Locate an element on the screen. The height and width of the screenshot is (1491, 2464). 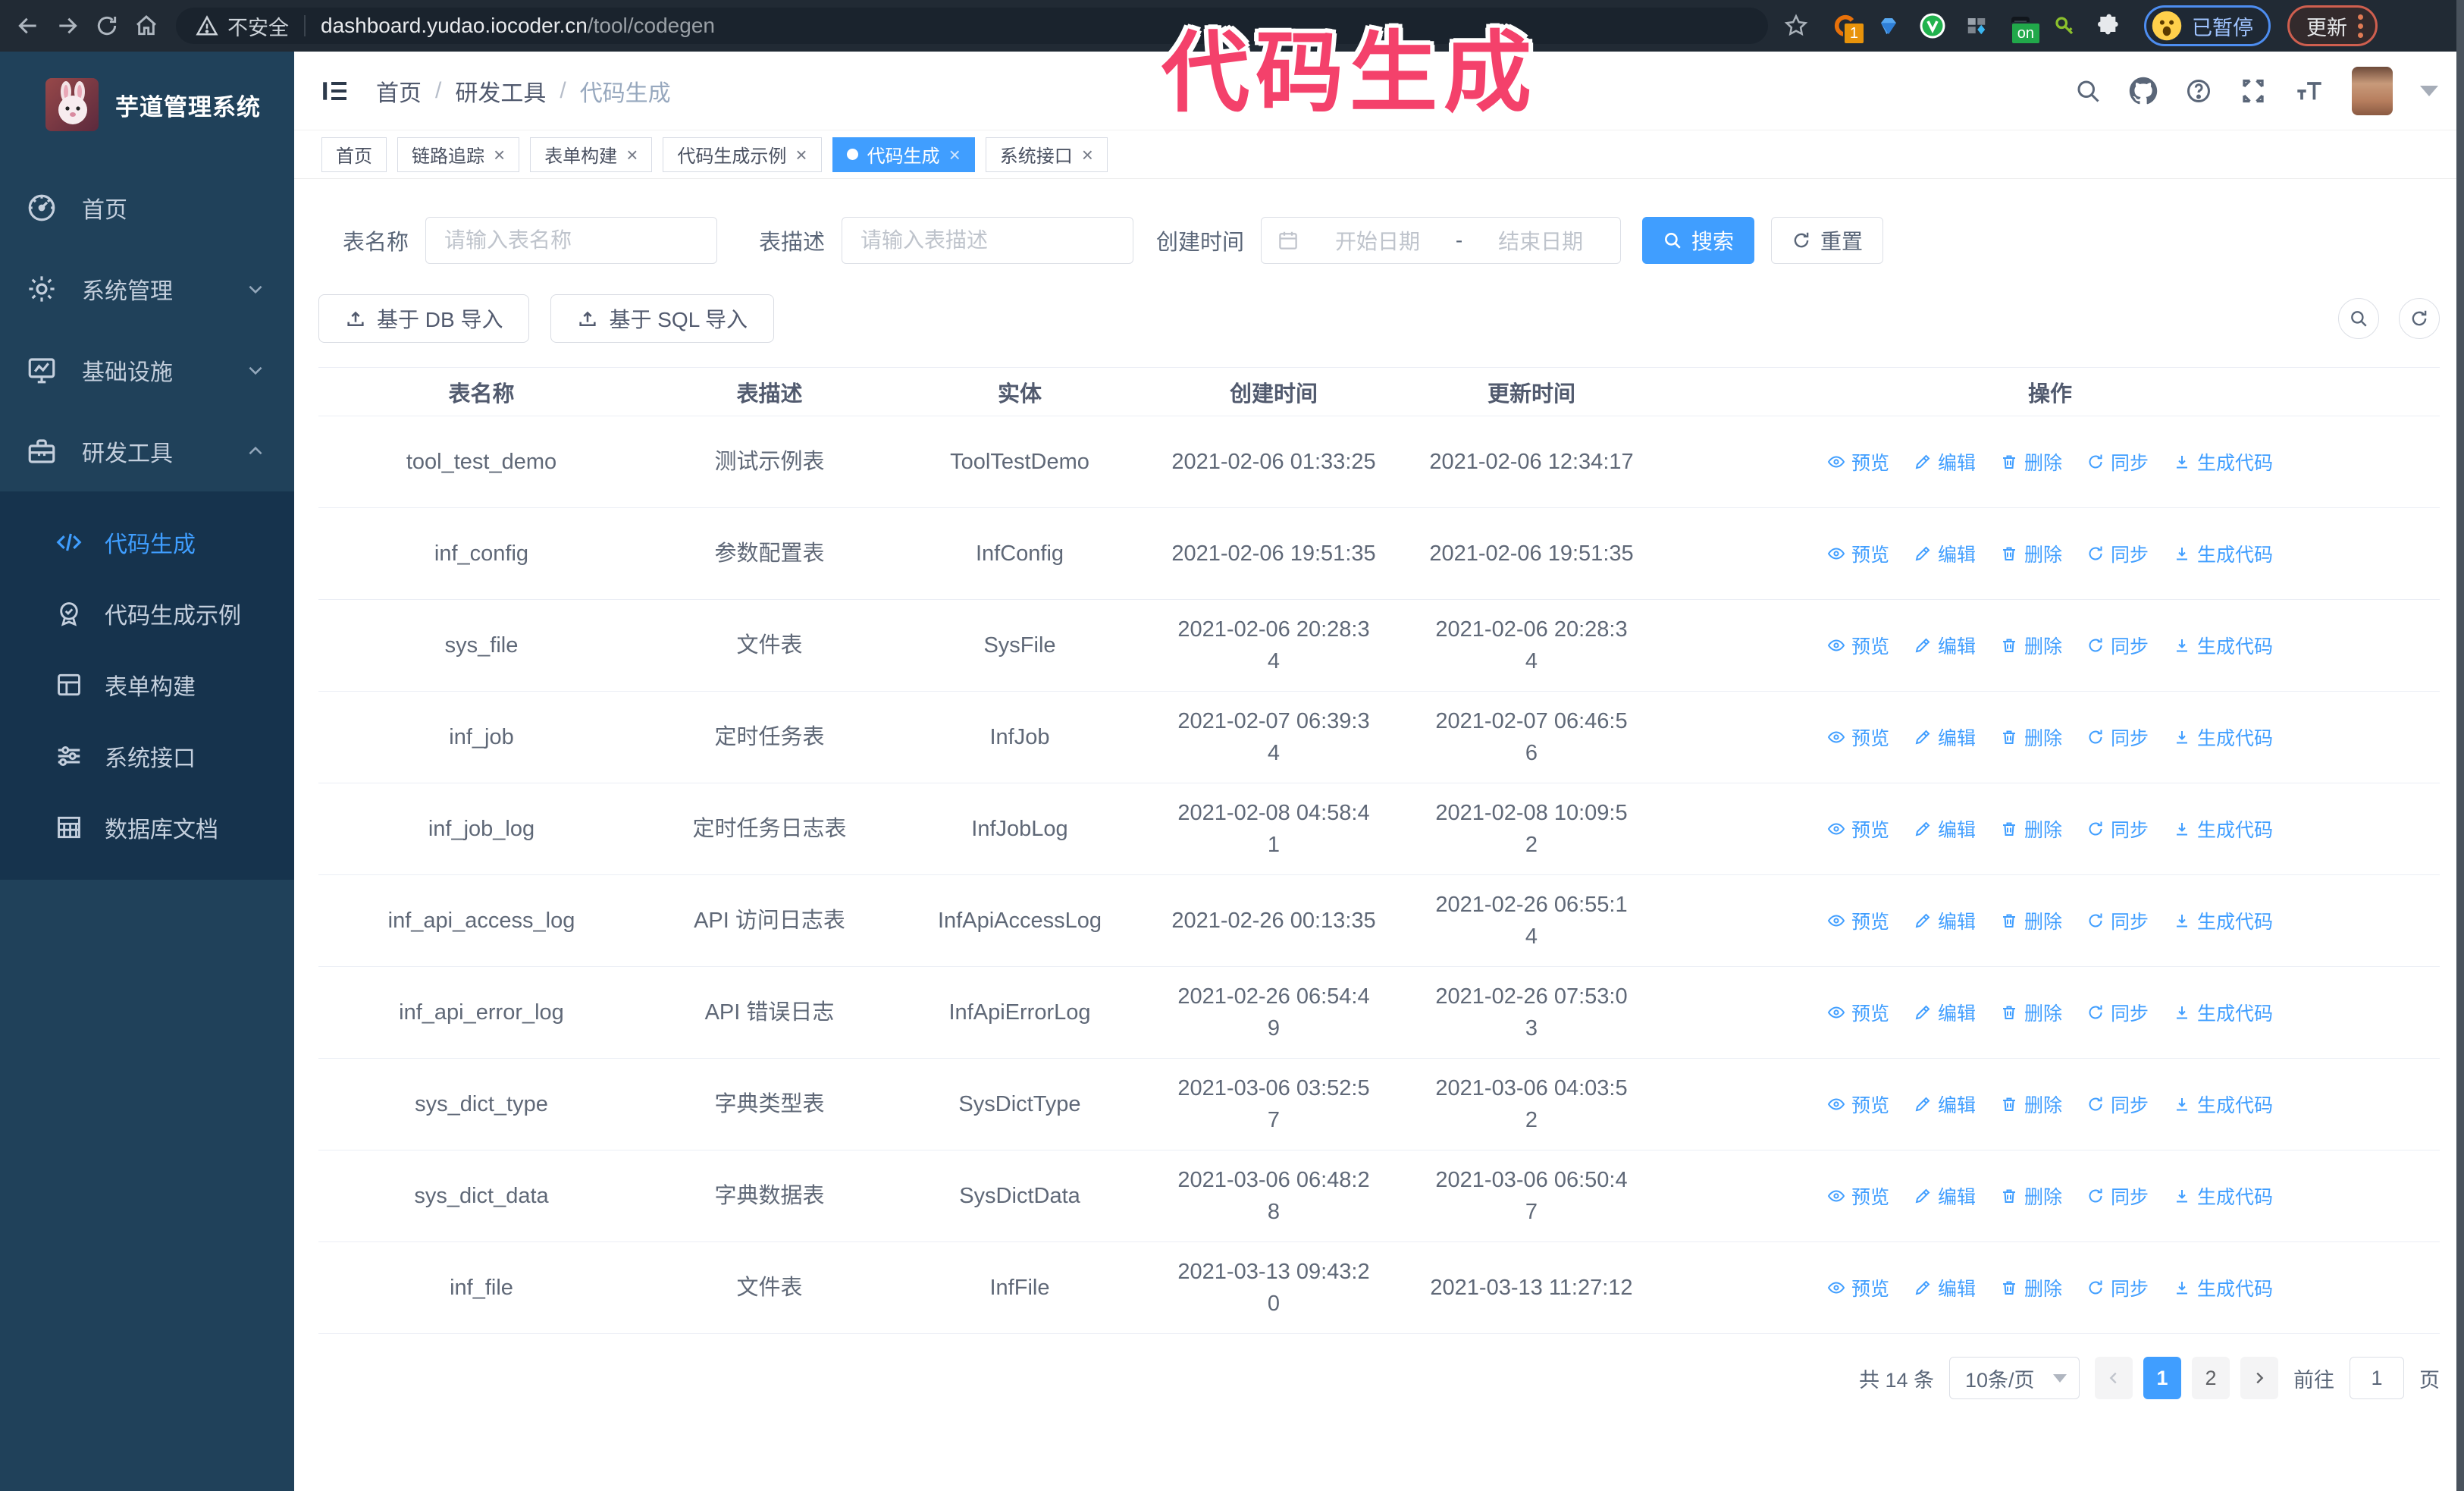
tab-代码生成: 代码生成 × is located at coordinates (904, 154).